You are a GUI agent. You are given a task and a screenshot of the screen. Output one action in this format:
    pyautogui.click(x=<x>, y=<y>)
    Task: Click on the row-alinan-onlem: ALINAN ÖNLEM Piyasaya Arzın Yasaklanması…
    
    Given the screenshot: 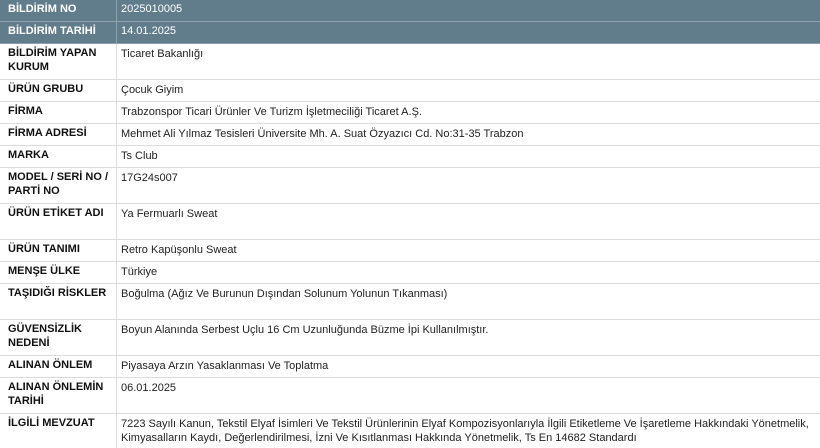 What is the action you would take?
    pyautogui.click(x=410, y=367)
    